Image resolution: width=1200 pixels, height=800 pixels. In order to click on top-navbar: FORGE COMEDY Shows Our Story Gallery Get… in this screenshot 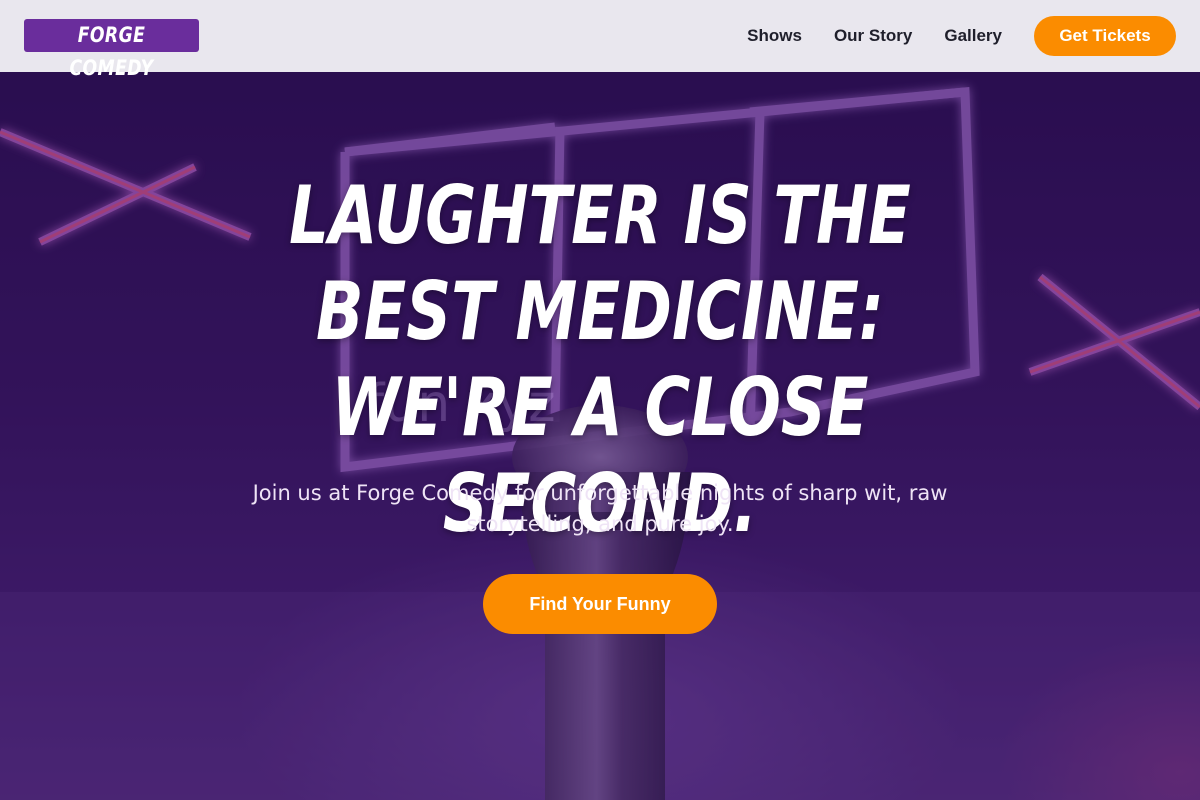, I will do `click(600, 40)`.